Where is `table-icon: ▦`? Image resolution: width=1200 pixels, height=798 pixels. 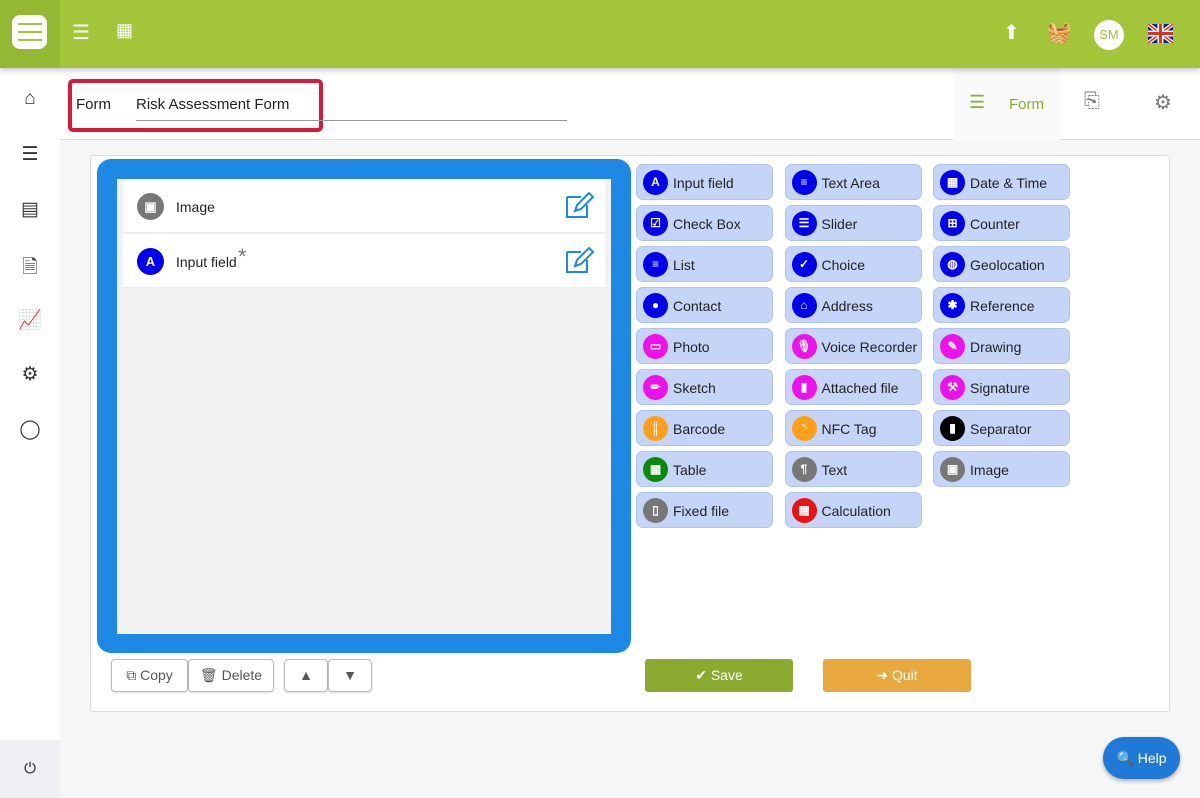
table-icon: ▦ is located at coordinates (655, 469).